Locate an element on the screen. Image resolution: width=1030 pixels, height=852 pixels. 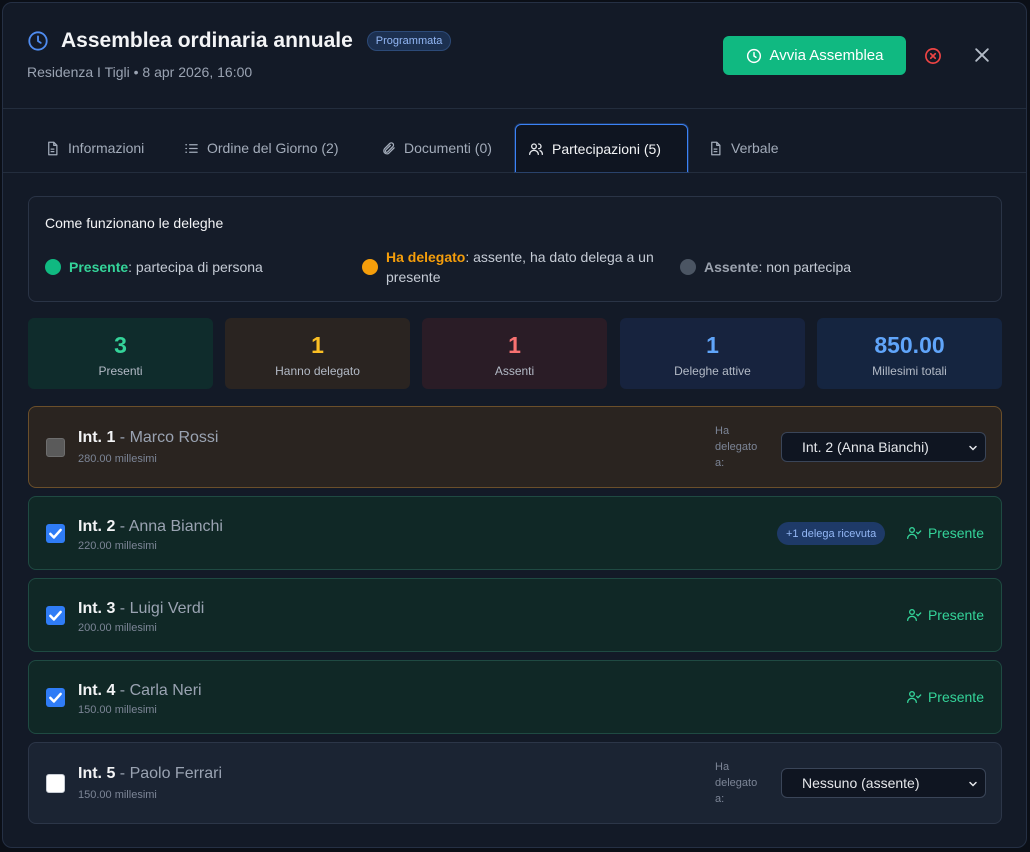
start-assembly-button: Avvia Assemblea is located at coordinates (814, 55).